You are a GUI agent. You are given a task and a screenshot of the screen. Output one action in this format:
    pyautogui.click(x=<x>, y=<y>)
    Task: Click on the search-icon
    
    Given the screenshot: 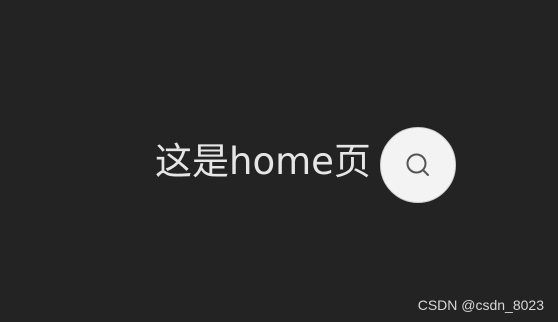 What is the action you would take?
    pyautogui.click(x=417, y=164)
    